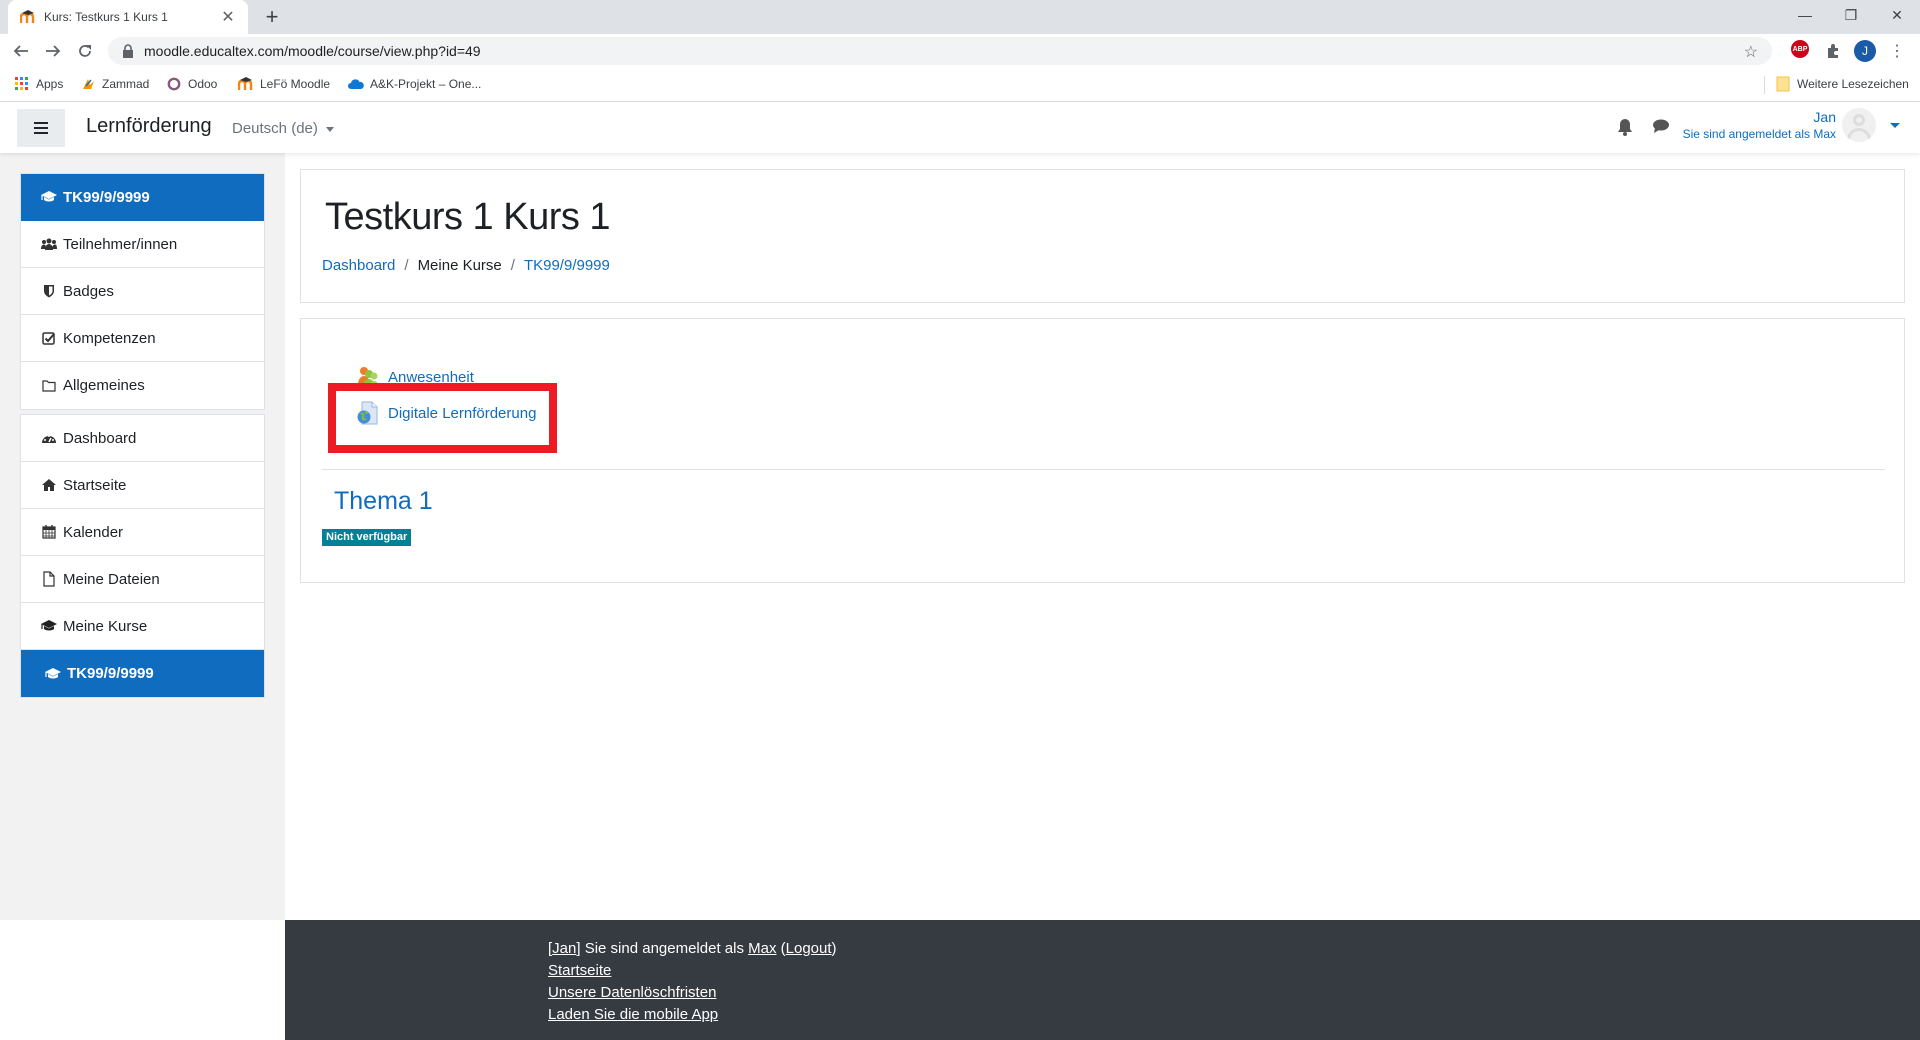 The image size is (1920, 1040). What do you see at coordinates (106, 17) in the screenshot?
I see `tab-title: Kurs: Testkurs 1 Kurs 1` at bounding box center [106, 17].